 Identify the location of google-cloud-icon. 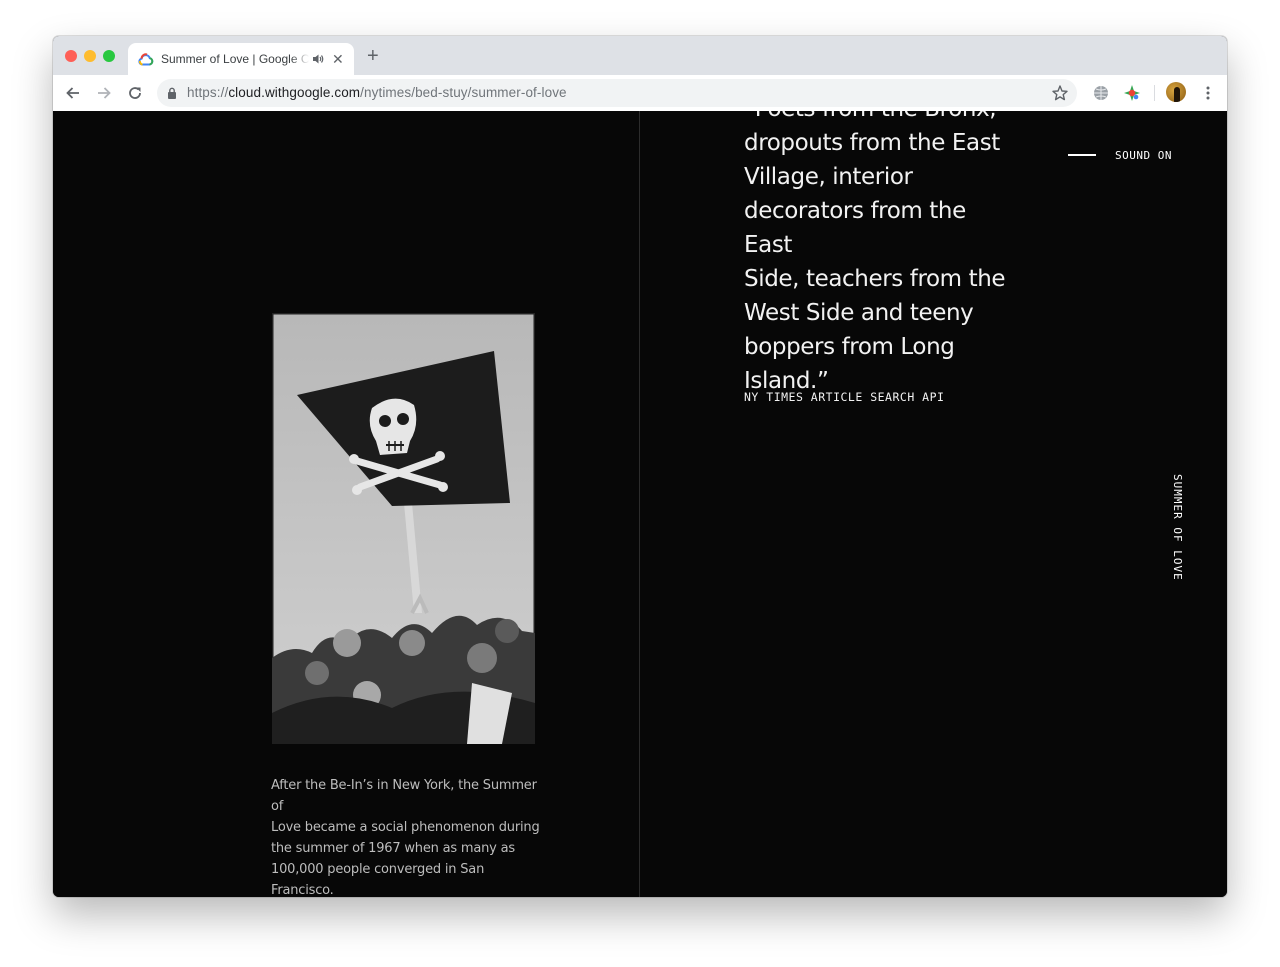
(146, 59).